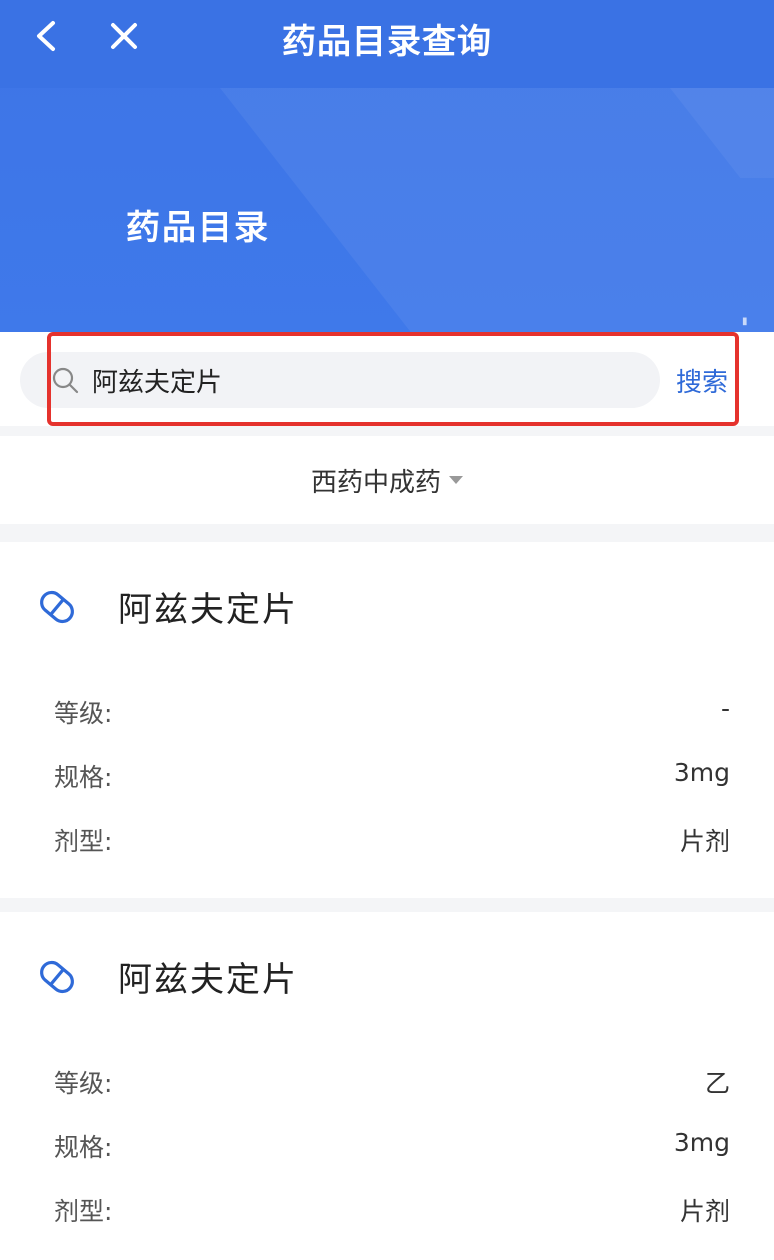 Image resolution: width=774 pixels, height=1260 pixels. I want to click on search-button: 搜索, so click(702, 380).